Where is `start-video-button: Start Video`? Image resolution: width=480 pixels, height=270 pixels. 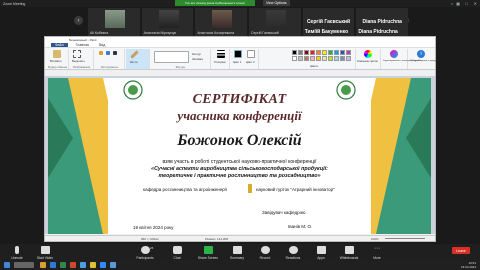 start-video-button: Start Video is located at coordinates (45, 253).